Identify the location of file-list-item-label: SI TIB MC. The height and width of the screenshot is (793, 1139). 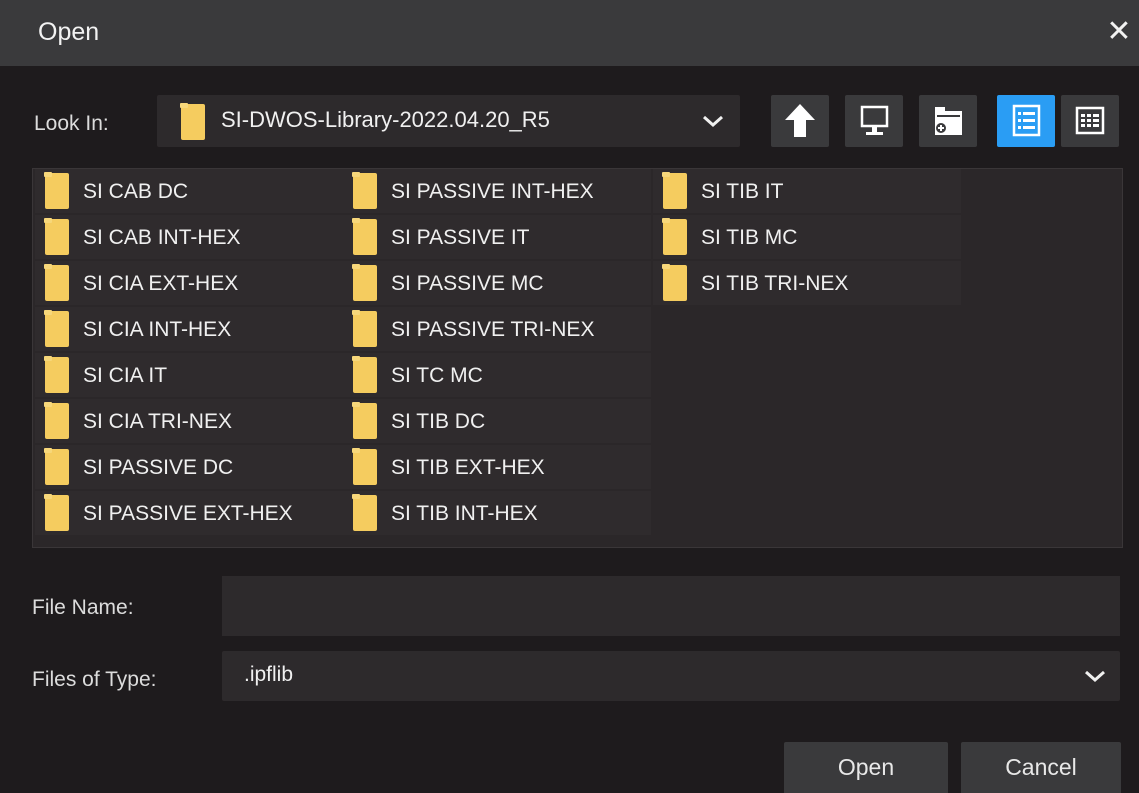
(749, 237).